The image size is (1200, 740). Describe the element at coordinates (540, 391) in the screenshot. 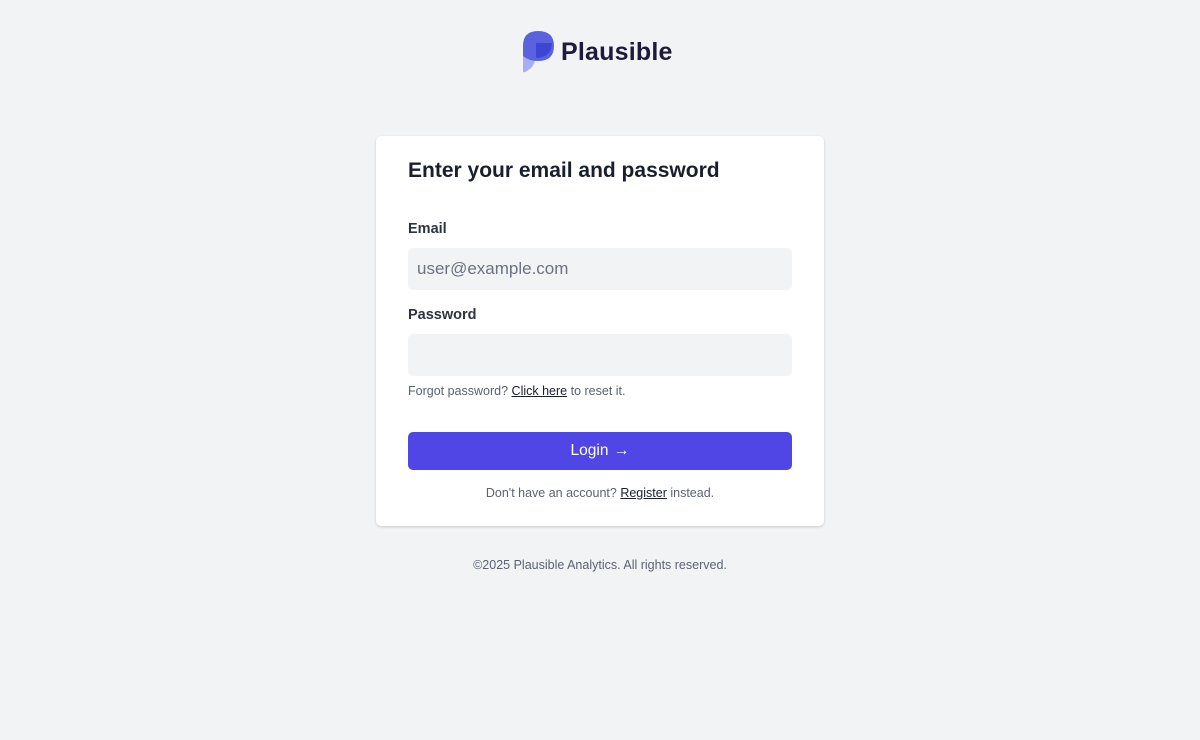

I see `reset-password-link: Click here` at that location.